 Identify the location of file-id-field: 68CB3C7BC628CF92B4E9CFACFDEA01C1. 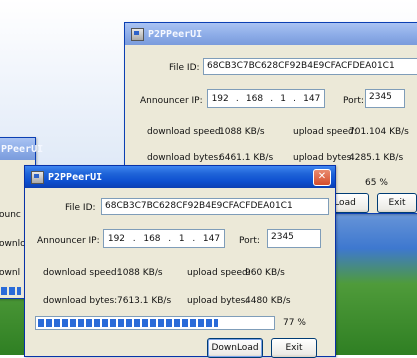
(215, 206).